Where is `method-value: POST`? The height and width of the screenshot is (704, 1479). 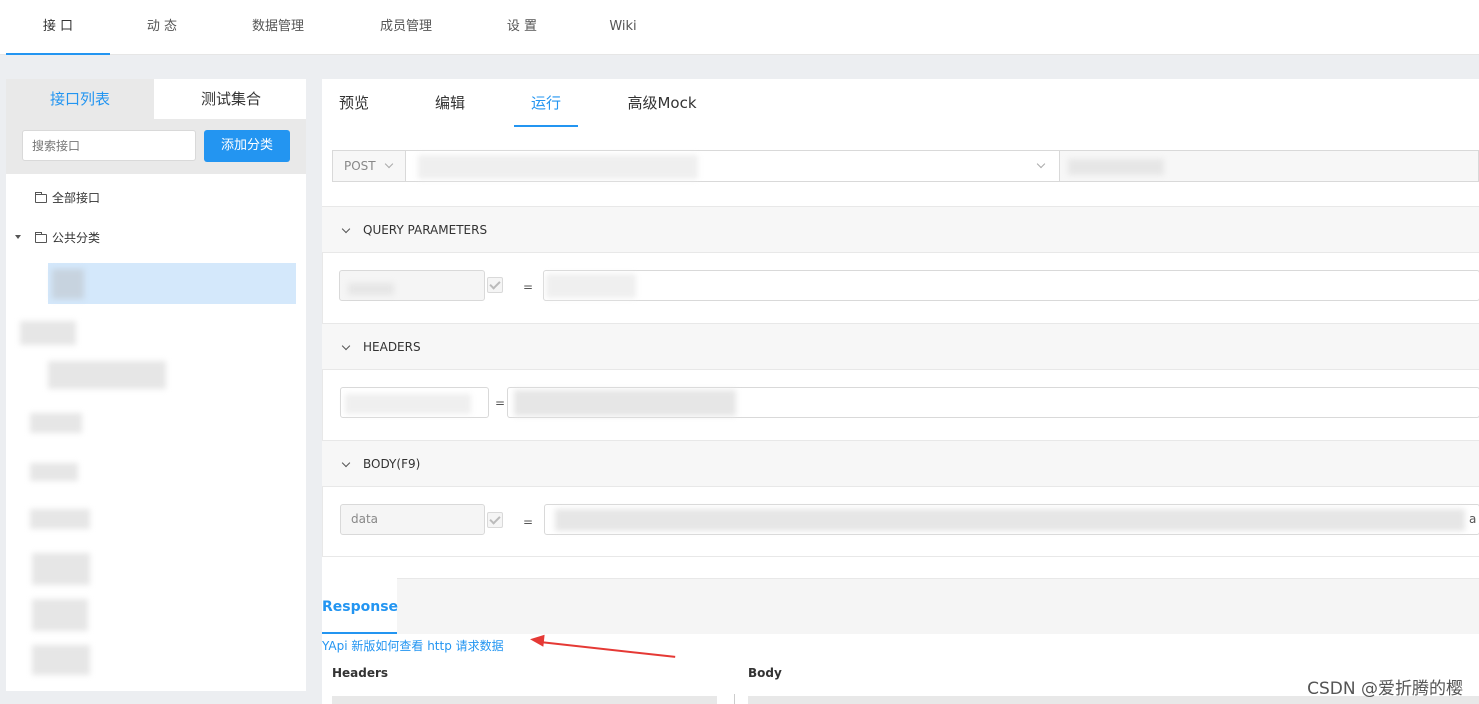
method-value: POST is located at coordinates (360, 166).